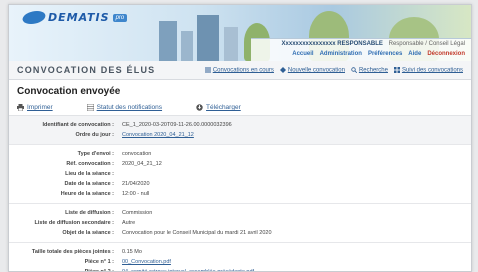 The width and height of the screenshot is (478, 272). I want to click on user-name: Xxxxxxxxxxxxxxxx, so click(308, 44).